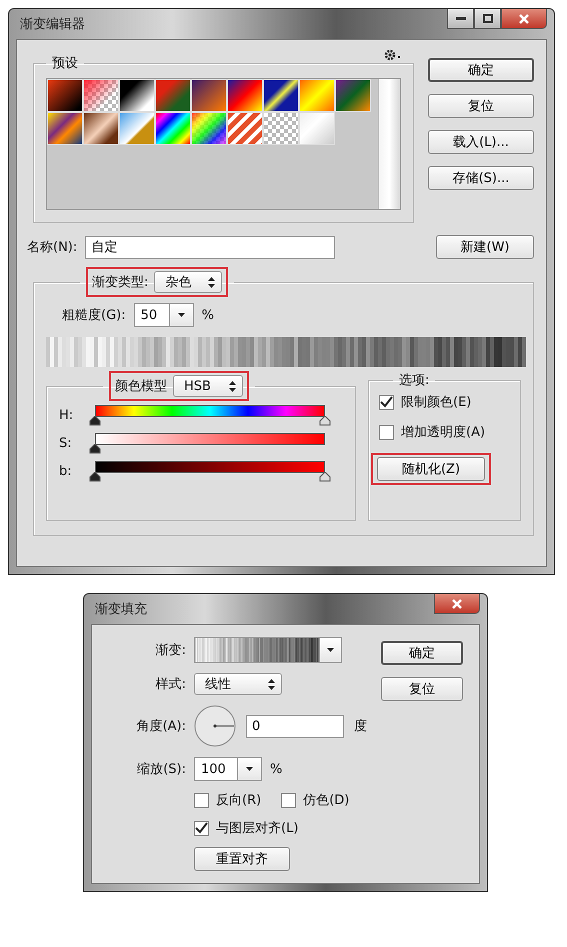 The height and width of the screenshot is (947, 567). I want to click on minimize-icon, so click(461, 18).